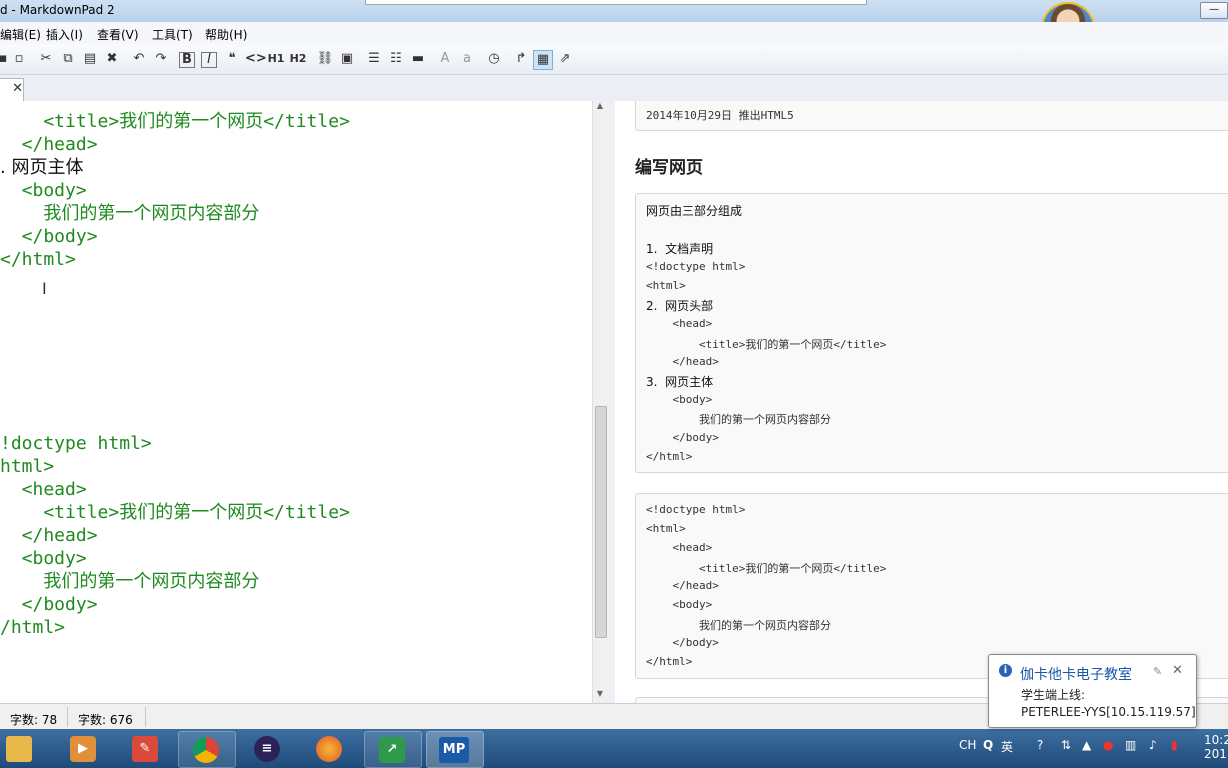 This screenshot has height=768, width=1228. Describe the element at coordinates (1108, 745) in the screenshot. I see `security-icon: ●` at that location.